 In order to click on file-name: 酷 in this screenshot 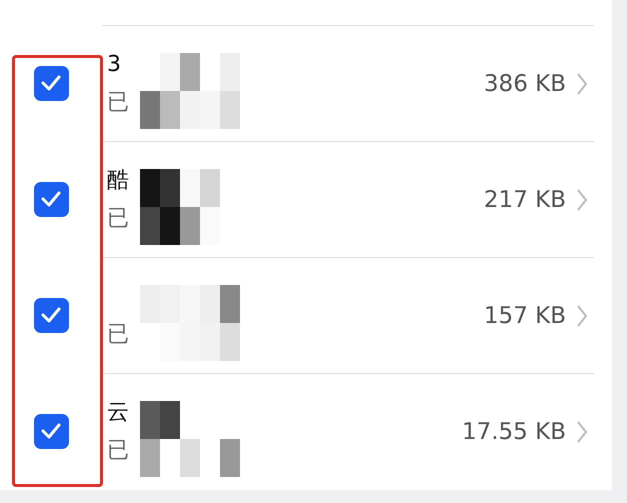, I will do `click(118, 180)`.